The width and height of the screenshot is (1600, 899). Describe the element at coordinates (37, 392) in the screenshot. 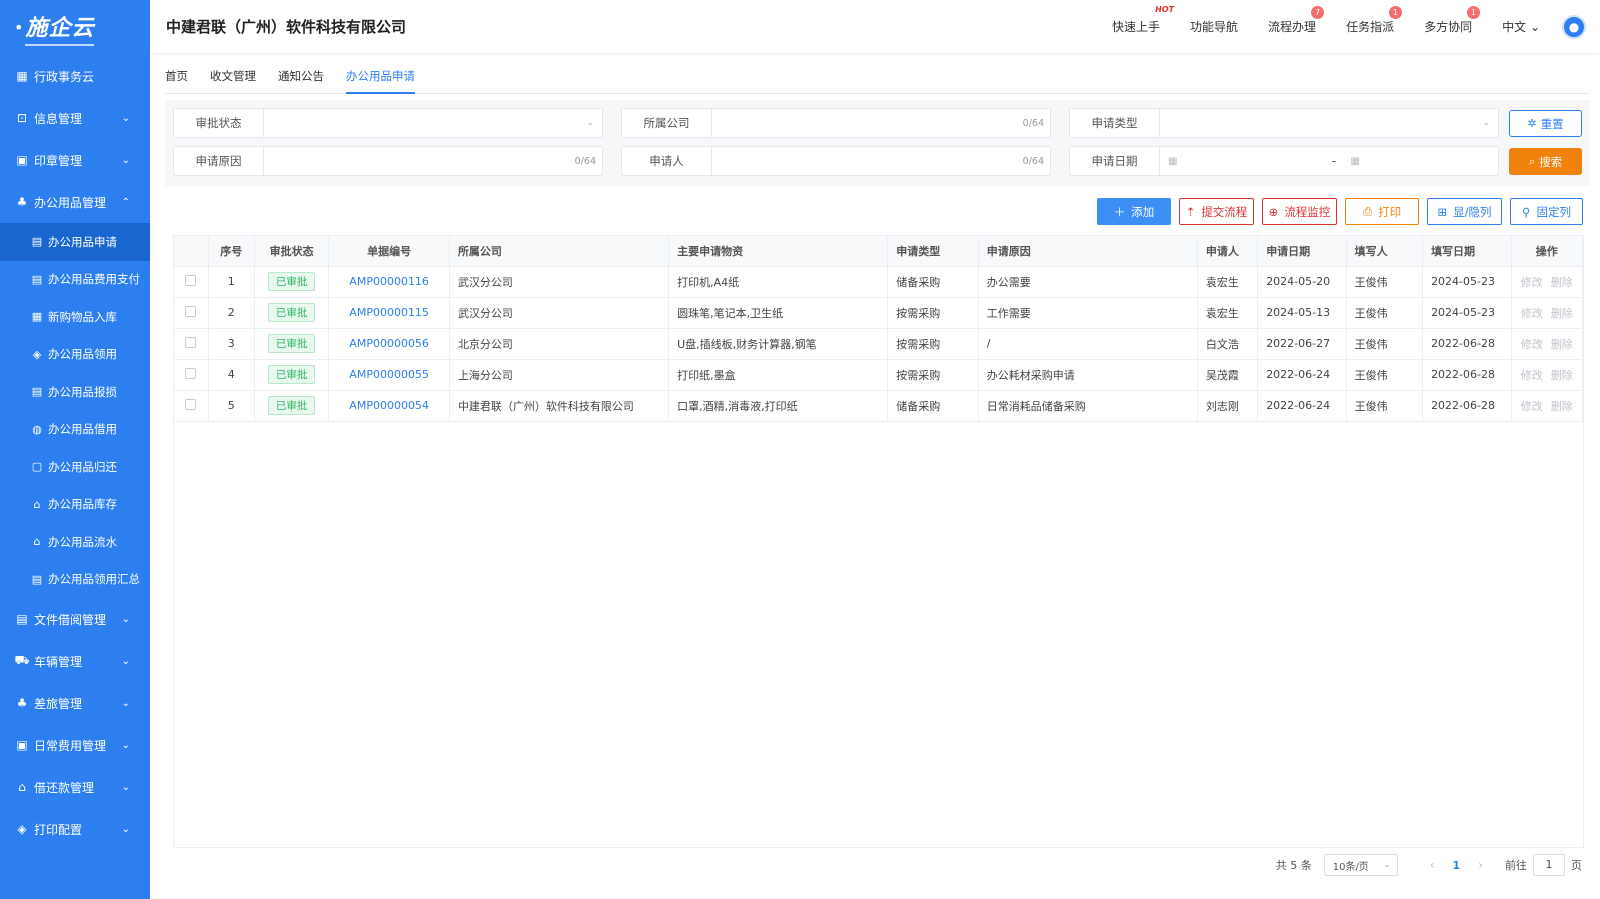

I see `doc-damage-icon: ▤` at that location.